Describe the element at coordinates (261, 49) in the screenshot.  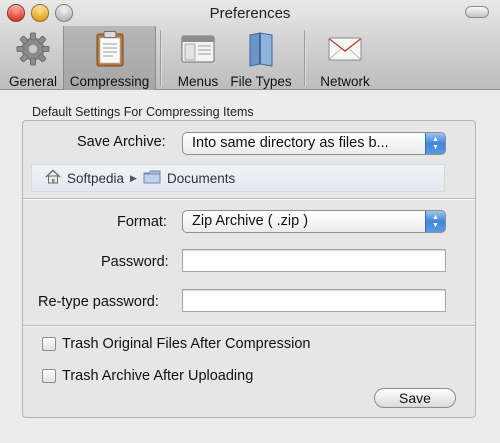
I see `file-types-book-icon` at that location.